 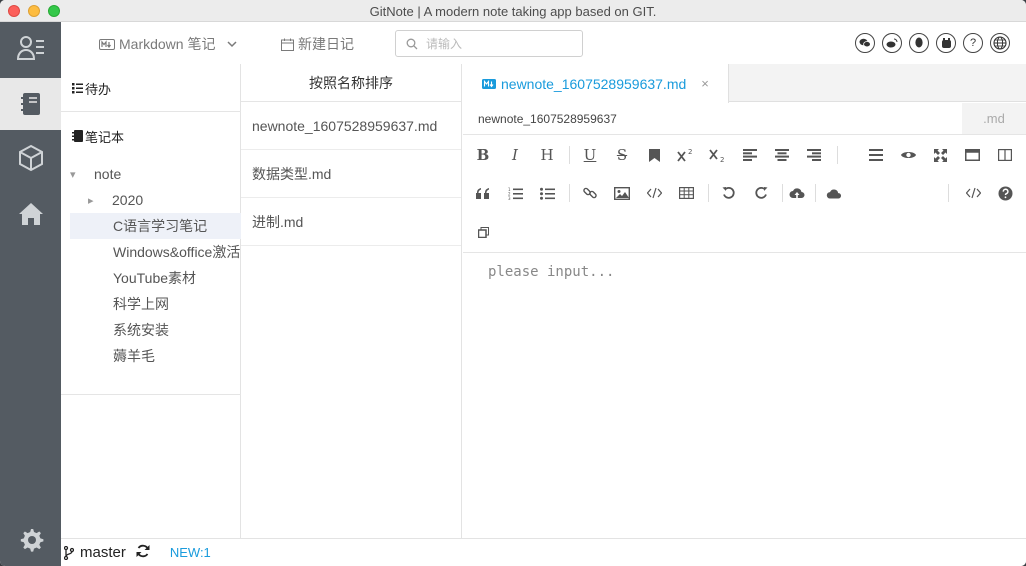 I want to click on sidebar-item-settings, so click(x=30, y=540).